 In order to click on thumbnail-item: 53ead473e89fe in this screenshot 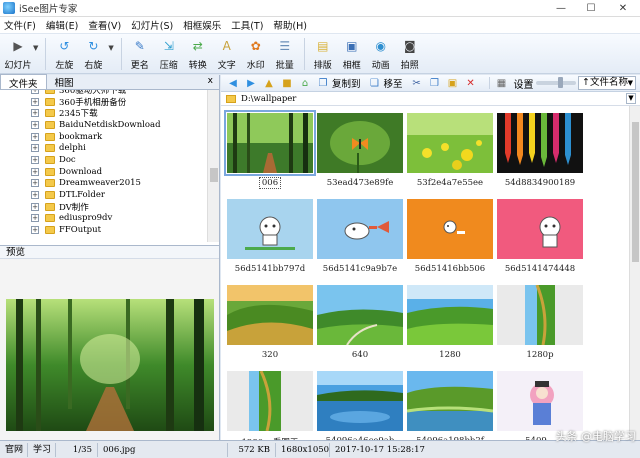, I will do `click(360, 153)`.